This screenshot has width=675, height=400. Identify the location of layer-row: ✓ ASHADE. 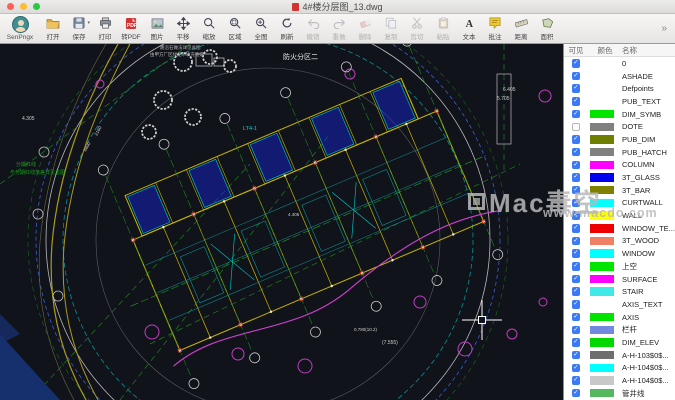
(619, 76).